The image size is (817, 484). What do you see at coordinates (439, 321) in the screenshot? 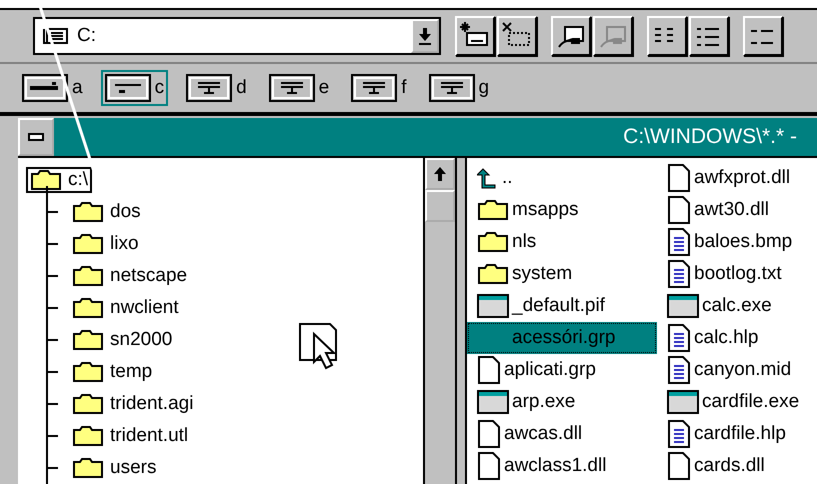
I see `scrollbar` at bounding box center [439, 321].